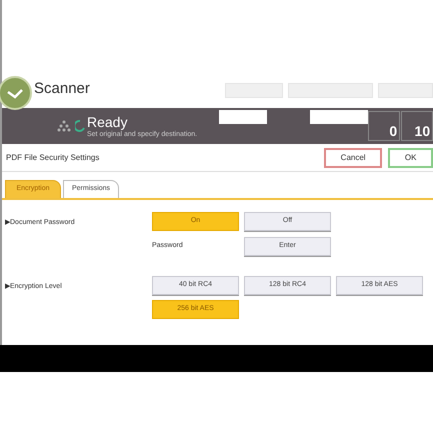 This screenshot has height=437, width=433. Describe the element at coordinates (62, 88) in the screenshot. I see `app-title: Scanner` at that location.